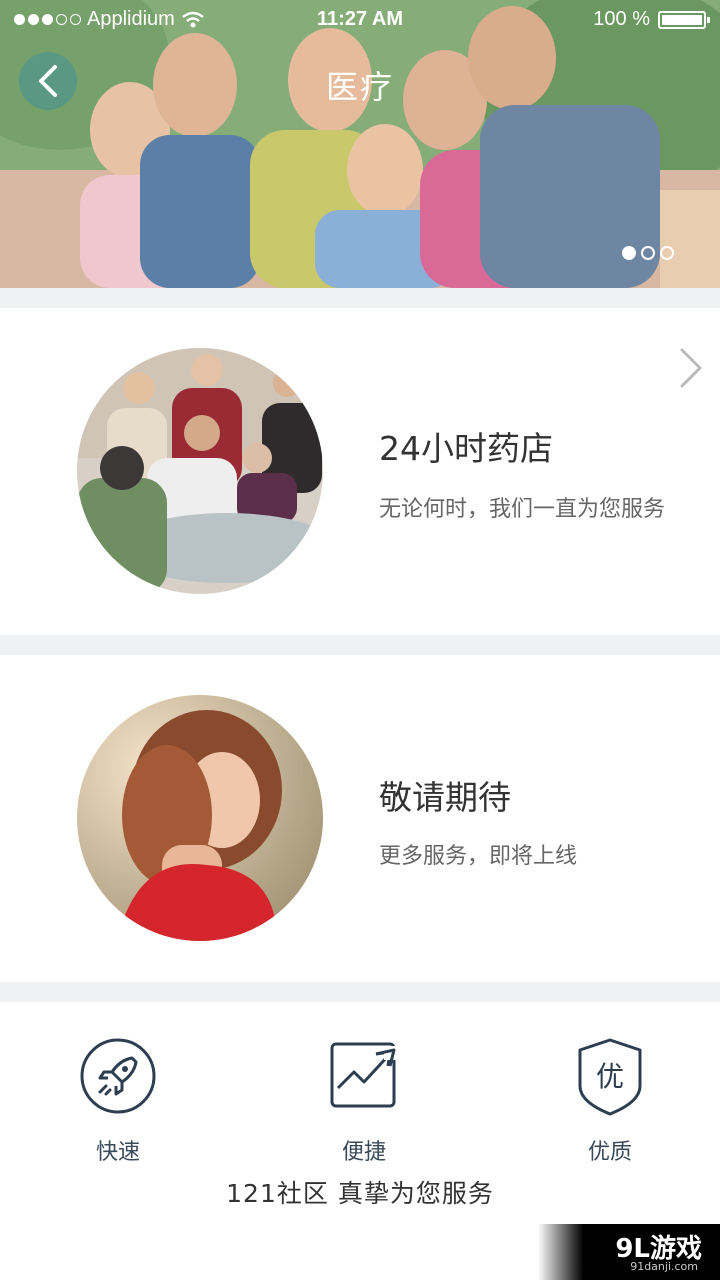  What do you see at coordinates (360, 20) in the screenshot?
I see `status-bar: Applidium 11:27 AM 100 %` at bounding box center [360, 20].